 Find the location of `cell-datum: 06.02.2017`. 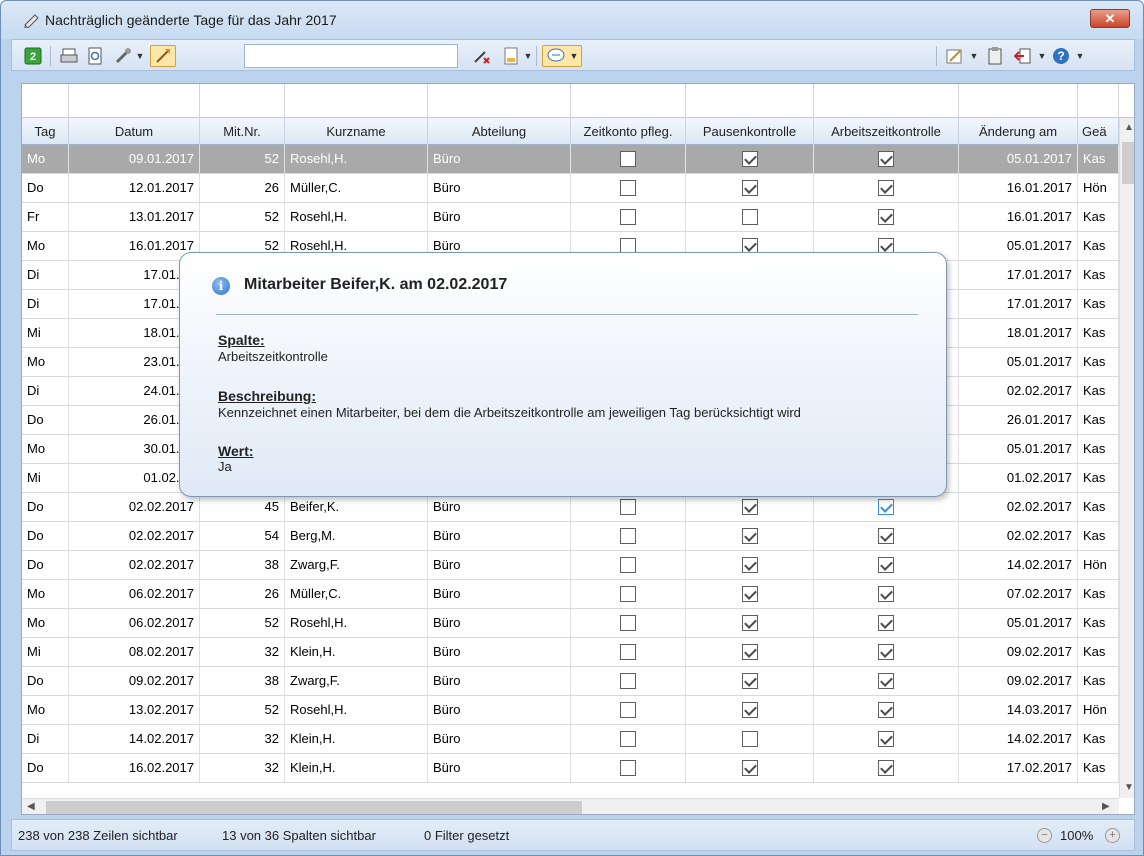

cell-datum: 06.02.2017 is located at coordinates (134, 623).